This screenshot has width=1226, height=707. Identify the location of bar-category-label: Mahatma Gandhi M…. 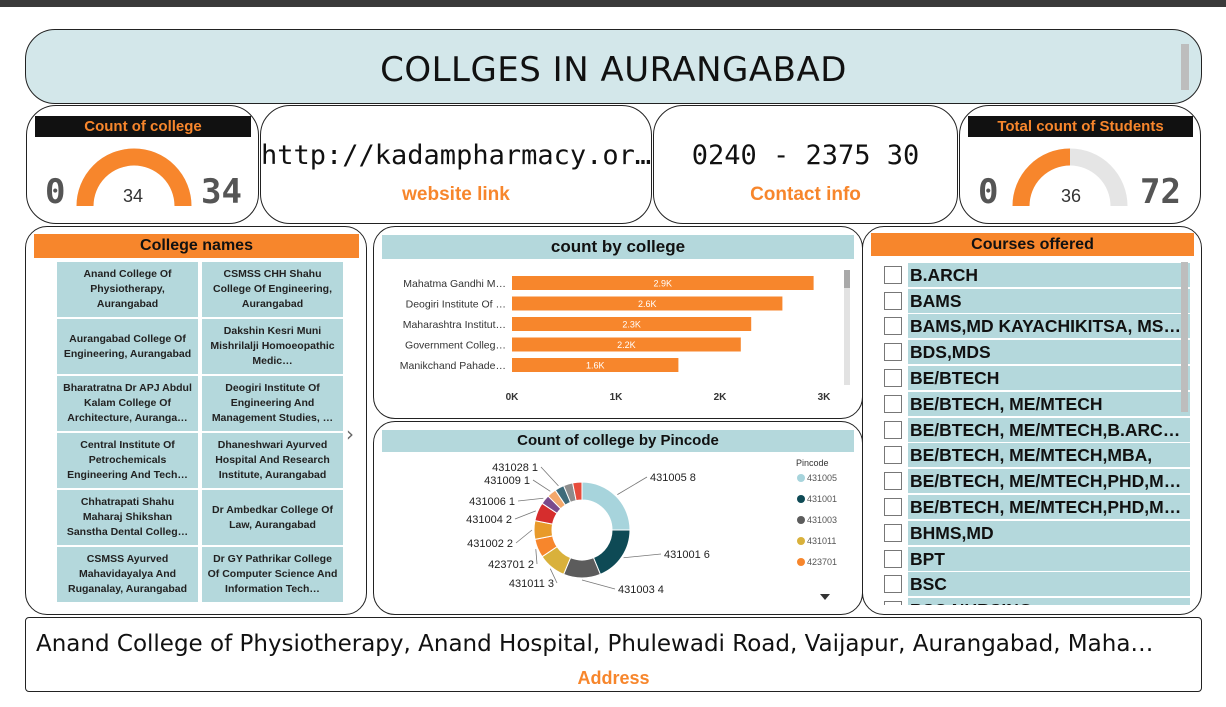
(454, 284).